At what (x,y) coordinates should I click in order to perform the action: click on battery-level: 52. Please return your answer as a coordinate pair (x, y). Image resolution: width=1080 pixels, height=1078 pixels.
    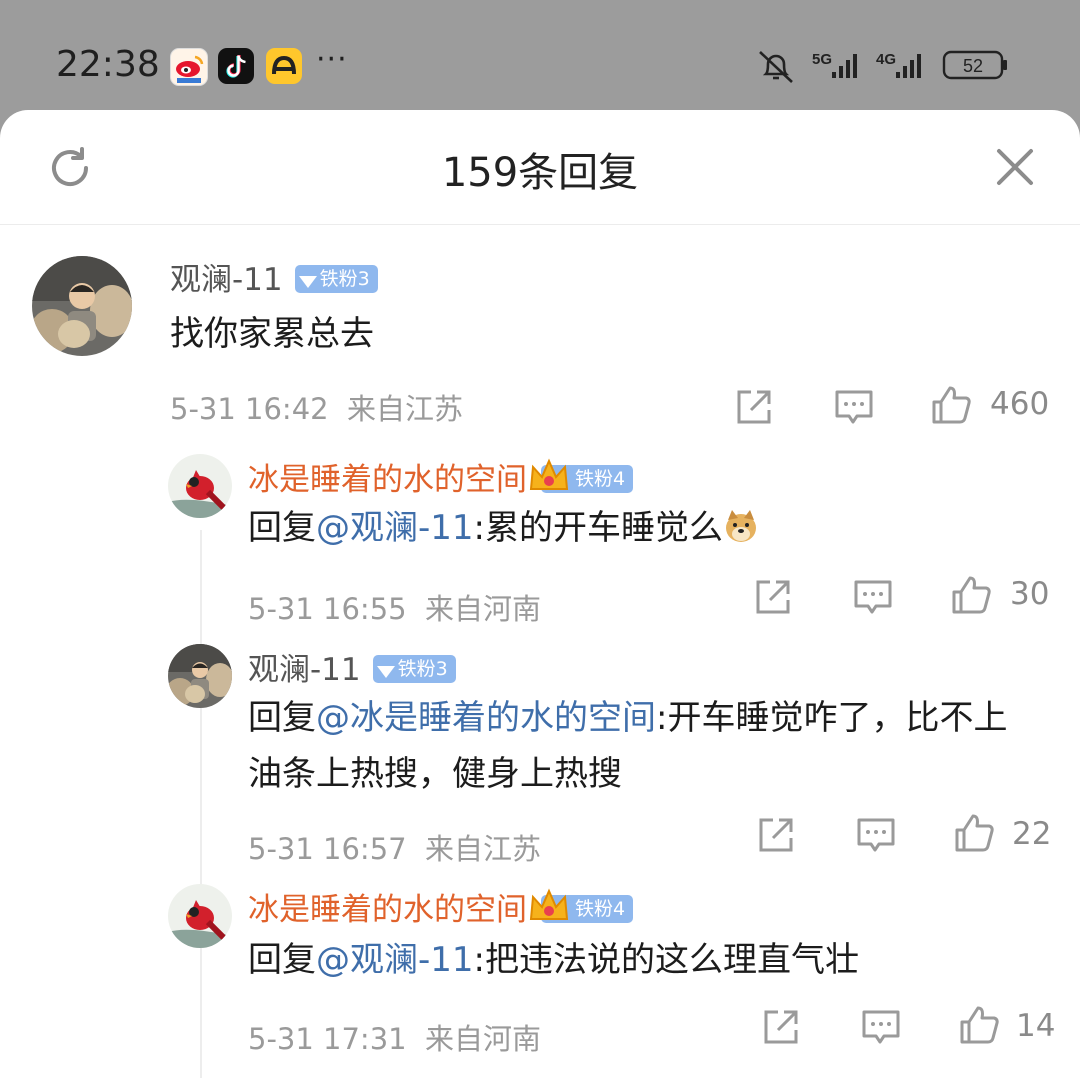
    Looking at the image, I should click on (973, 66).